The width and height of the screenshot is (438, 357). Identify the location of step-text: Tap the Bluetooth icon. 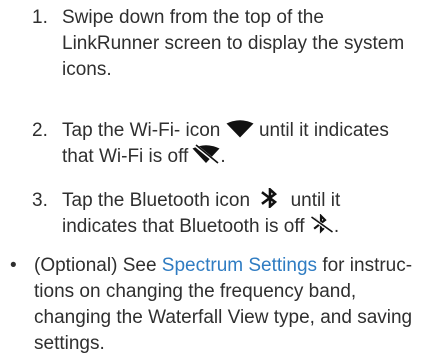
(156, 200).